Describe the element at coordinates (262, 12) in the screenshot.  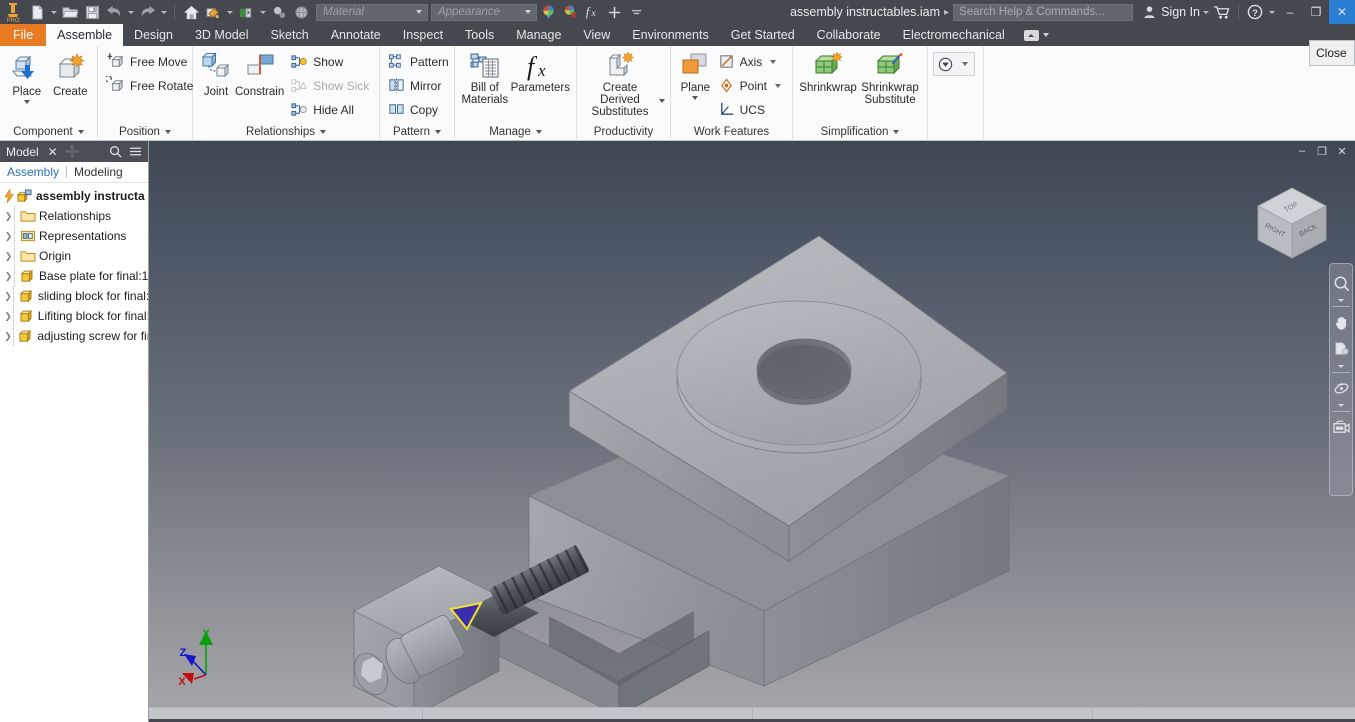
I see `material-dropdown` at that location.